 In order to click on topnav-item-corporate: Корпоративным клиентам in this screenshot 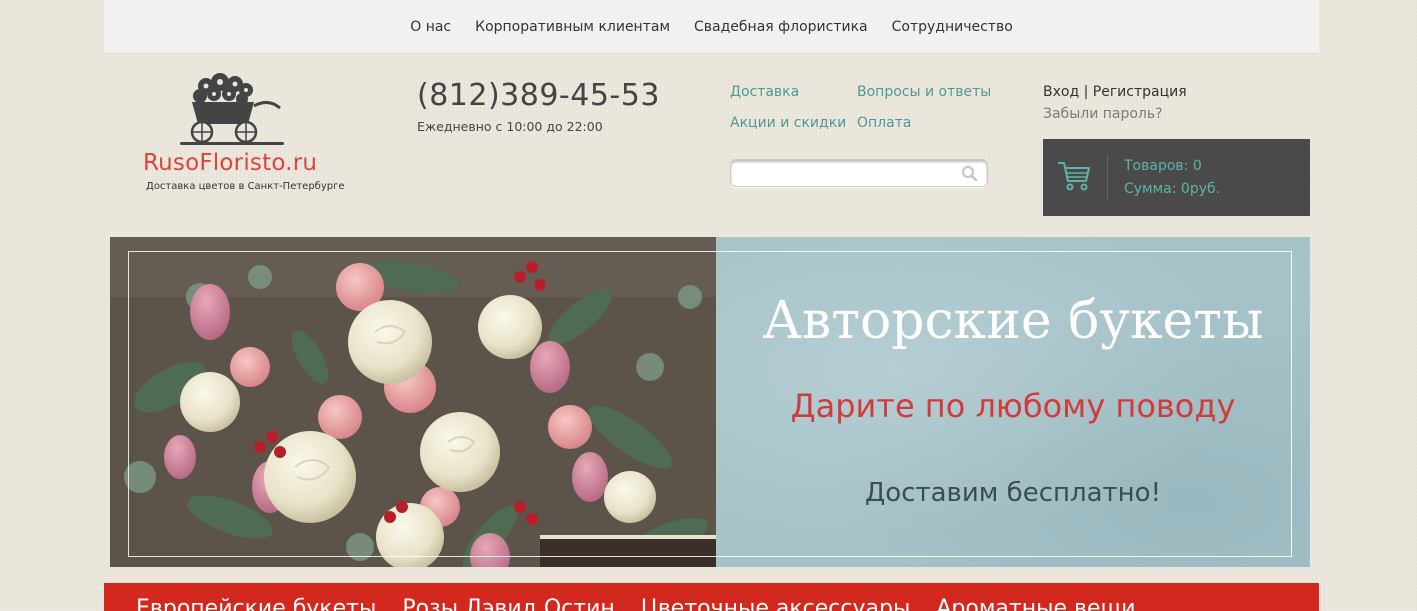, I will do `click(572, 27)`.